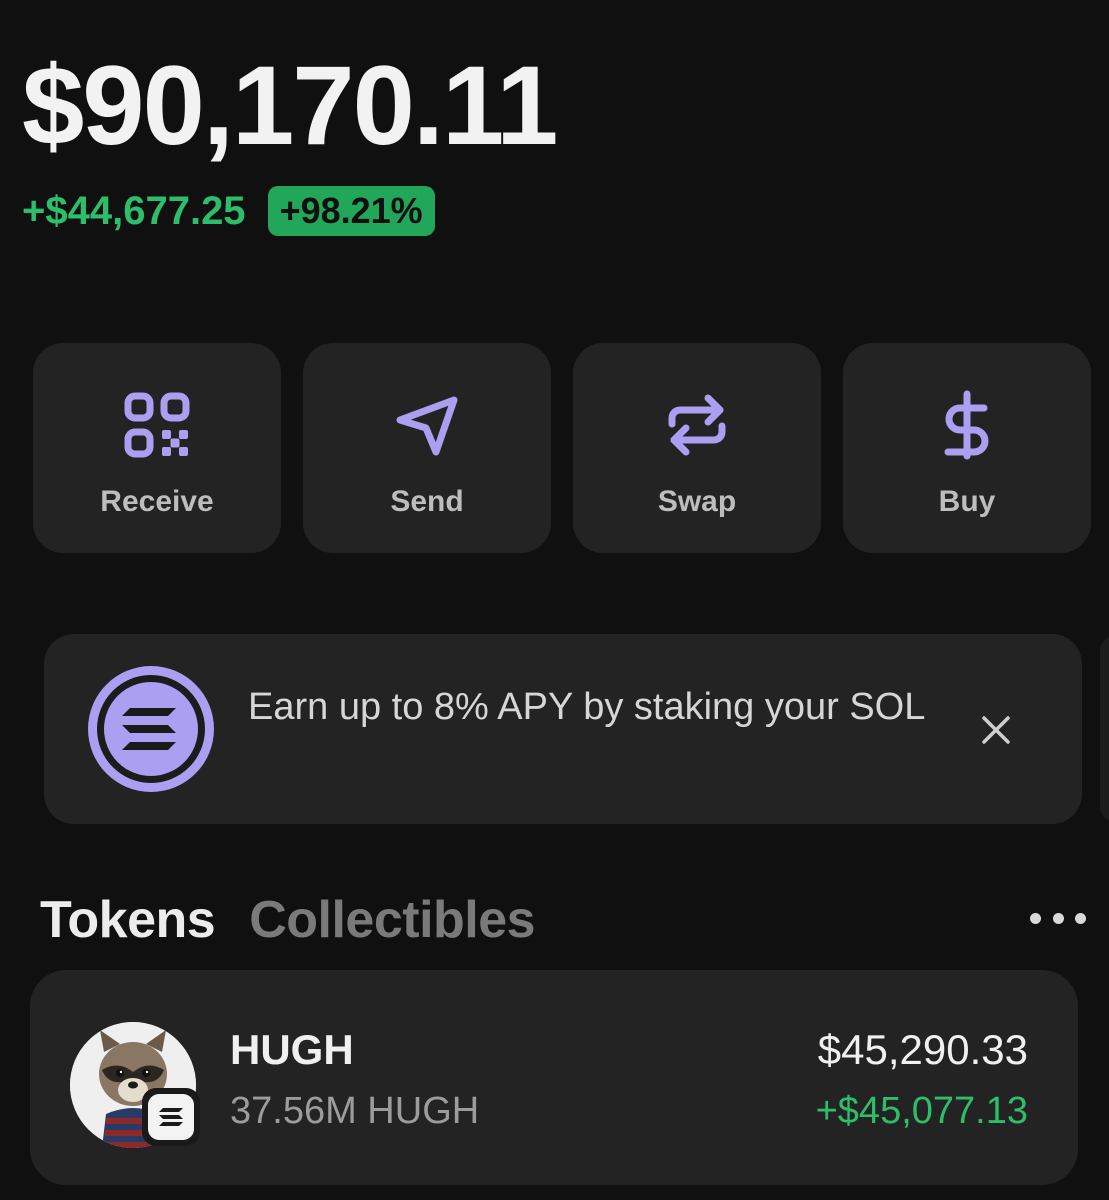 This screenshot has width=1109, height=1200. I want to click on solana-badge-icon, so click(171, 1117).